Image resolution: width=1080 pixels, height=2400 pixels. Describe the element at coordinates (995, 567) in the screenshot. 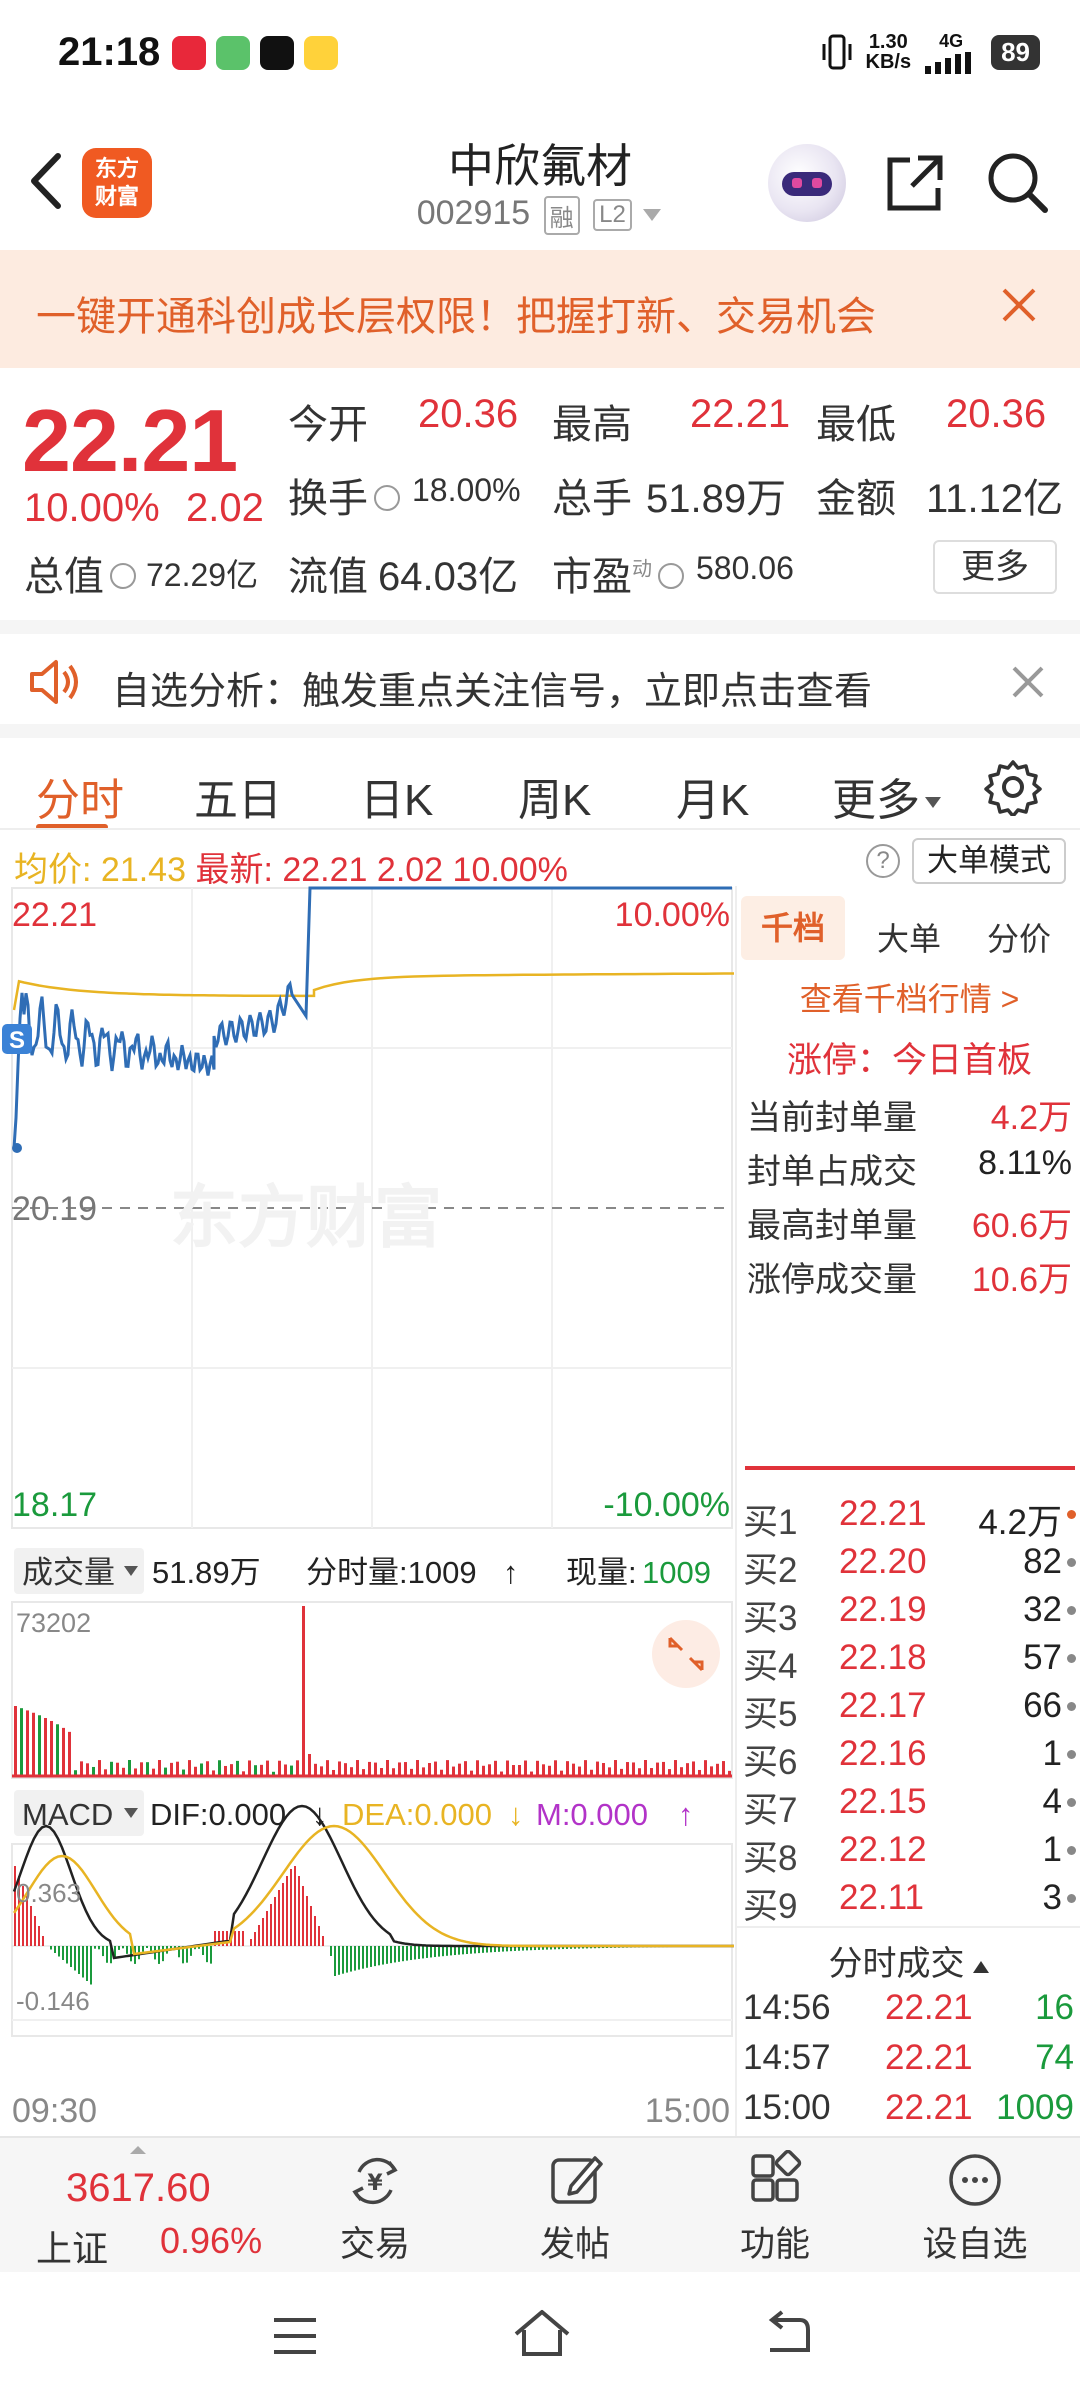

I see `more-quote-button: 更多` at that location.